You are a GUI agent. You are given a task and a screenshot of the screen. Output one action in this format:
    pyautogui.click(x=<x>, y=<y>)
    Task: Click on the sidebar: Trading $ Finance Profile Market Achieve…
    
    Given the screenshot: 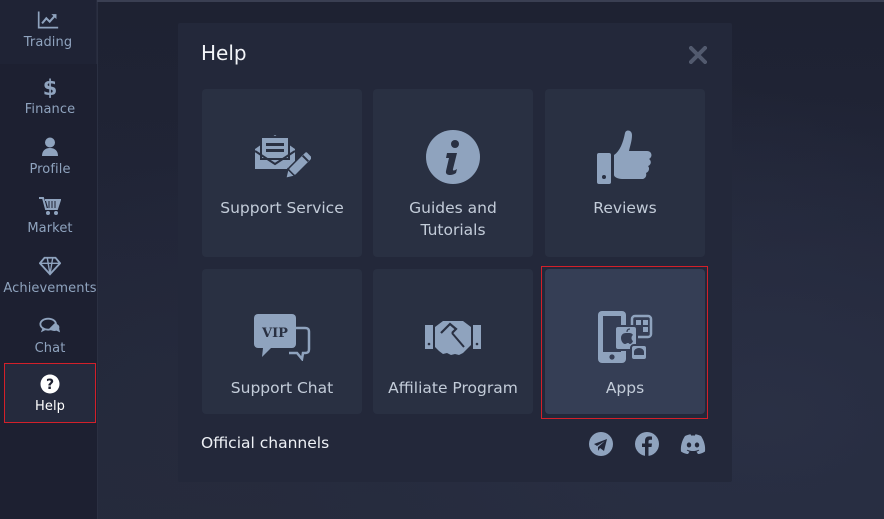 What is the action you would take?
    pyautogui.click(x=48, y=259)
    